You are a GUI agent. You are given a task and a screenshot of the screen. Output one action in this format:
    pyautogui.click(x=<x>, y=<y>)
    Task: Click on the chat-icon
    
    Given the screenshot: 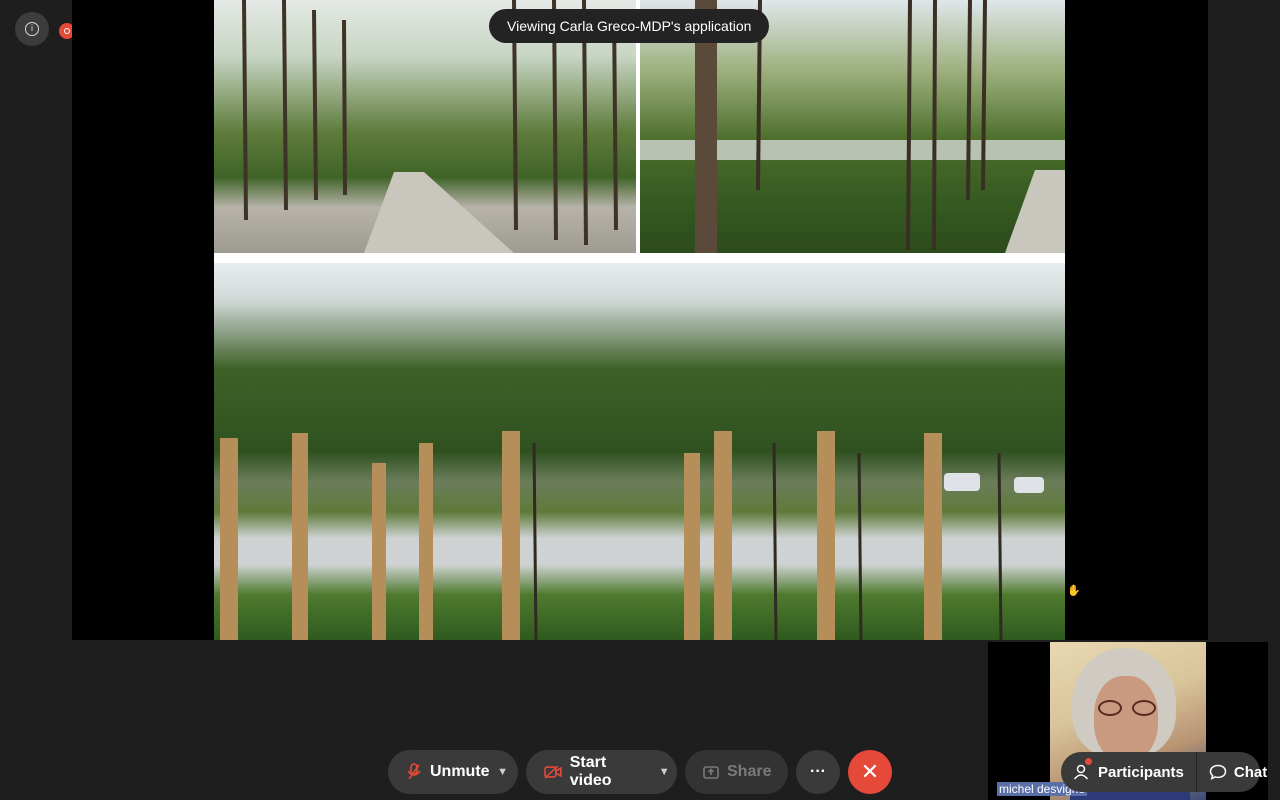 What is the action you would take?
    pyautogui.click(x=1218, y=772)
    